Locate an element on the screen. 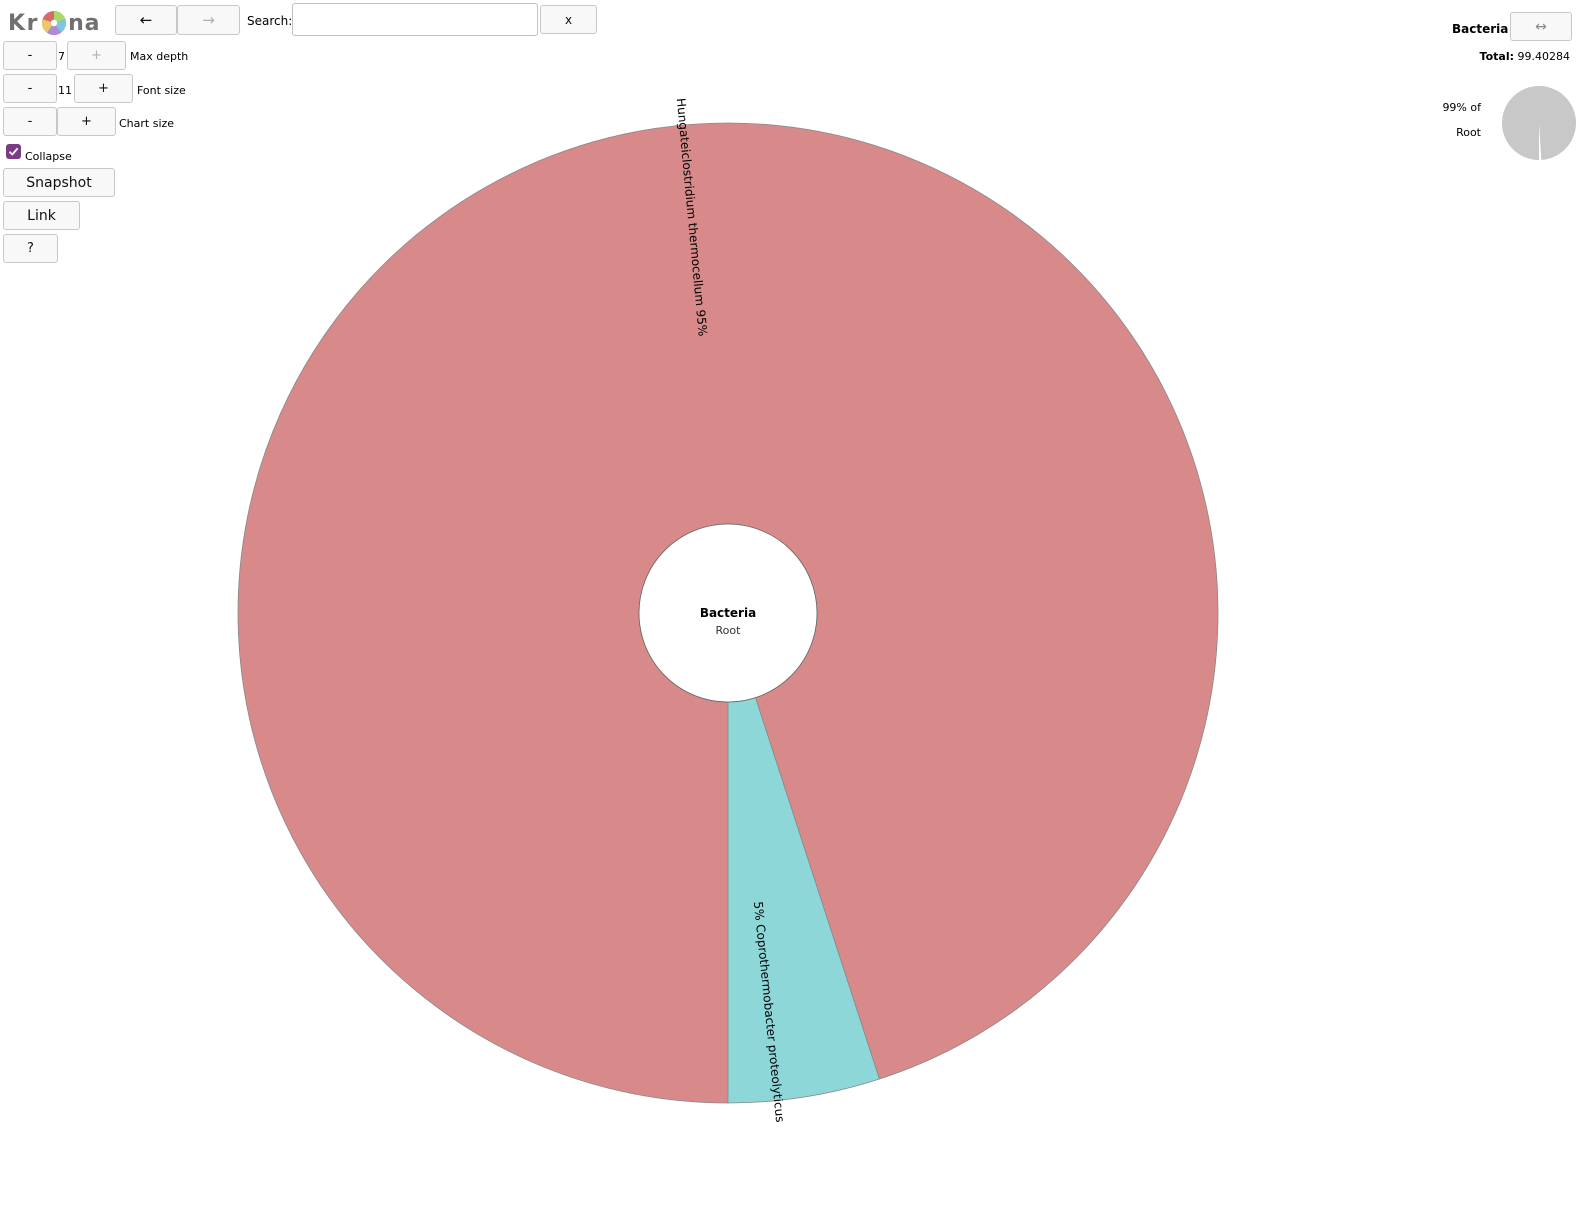 The width and height of the screenshot is (1587, 1210). chart-size-decrease-button: - is located at coordinates (30, 121).